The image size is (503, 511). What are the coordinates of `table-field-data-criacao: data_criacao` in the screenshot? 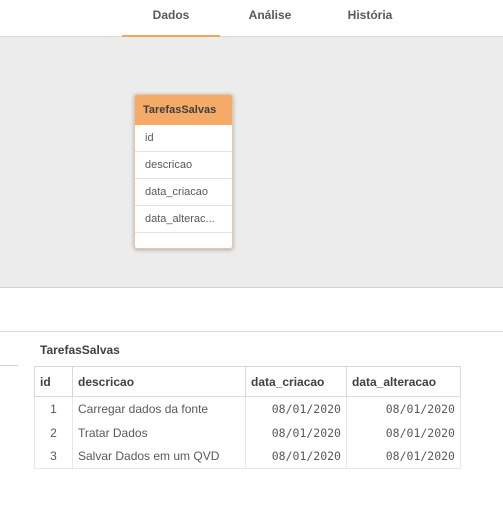 It's located at (183, 192).